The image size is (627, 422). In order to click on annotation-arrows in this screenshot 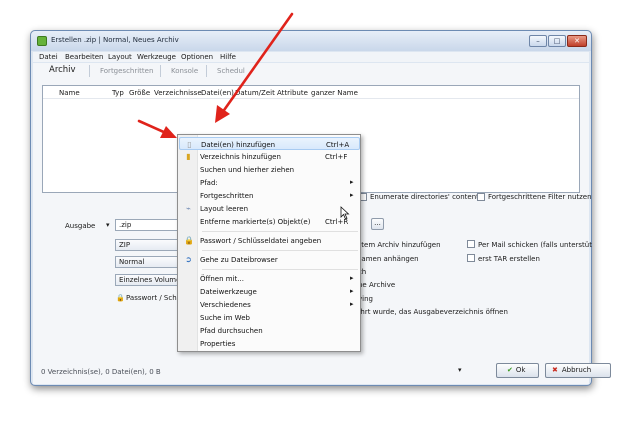, I will do `click(215, 75)`.